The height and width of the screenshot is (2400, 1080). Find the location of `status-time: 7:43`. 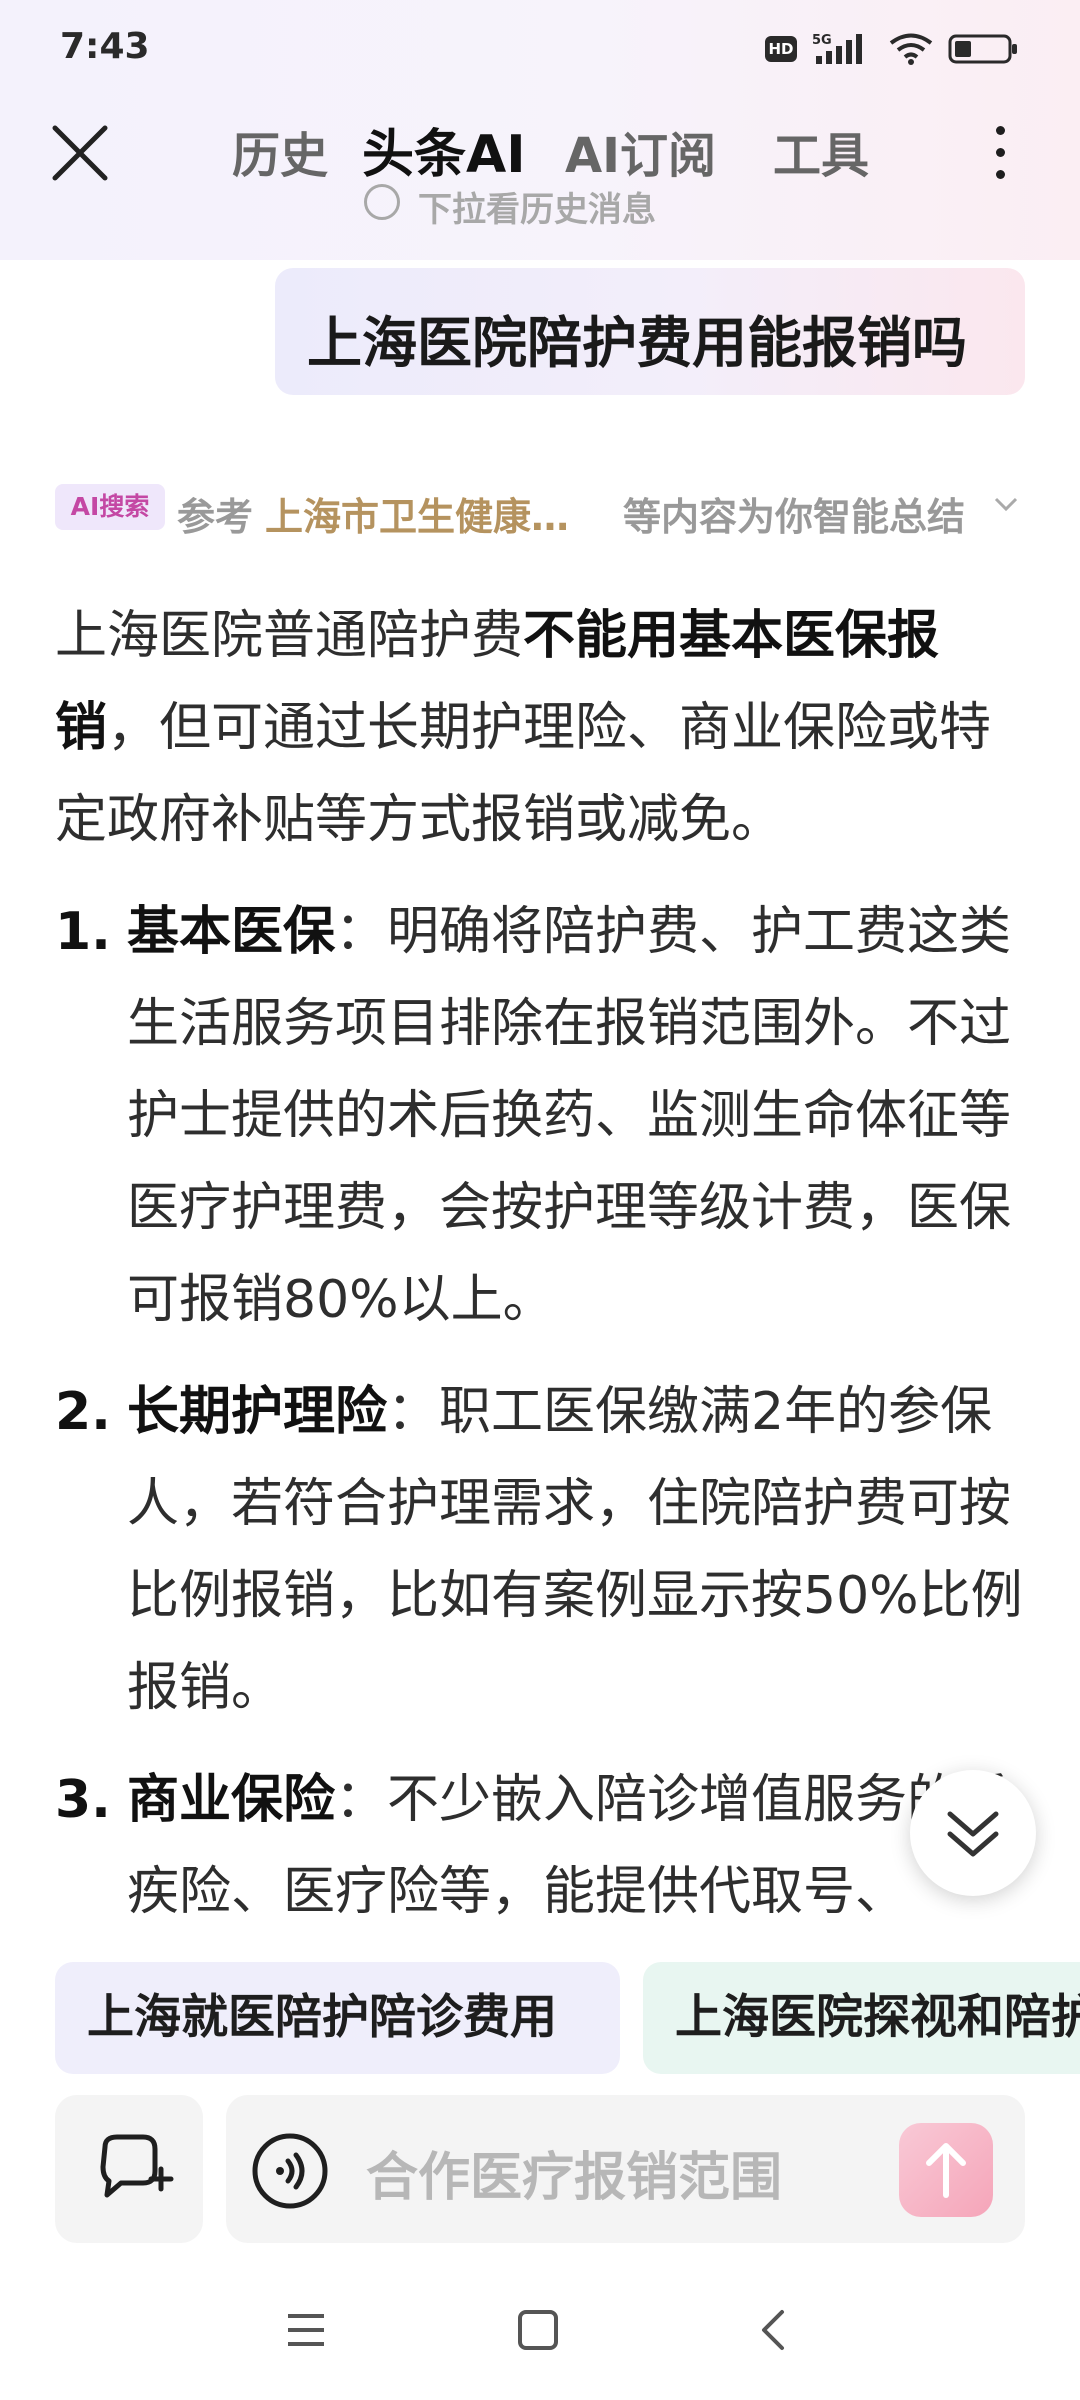

status-time: 7:43 is located at coordinates (105, 46).